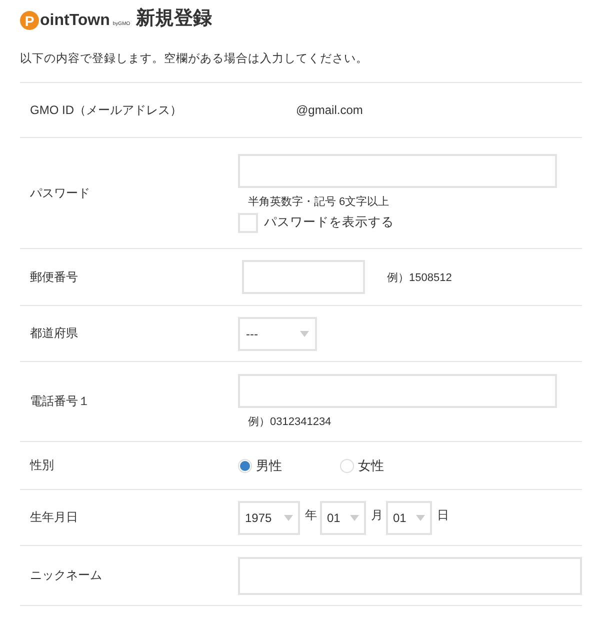 This screenshot has width=600, height=619. Describe the element at coordinates (329, 222) in the screenshot. I see `show-password-label: パスワードを表示する` at that location.